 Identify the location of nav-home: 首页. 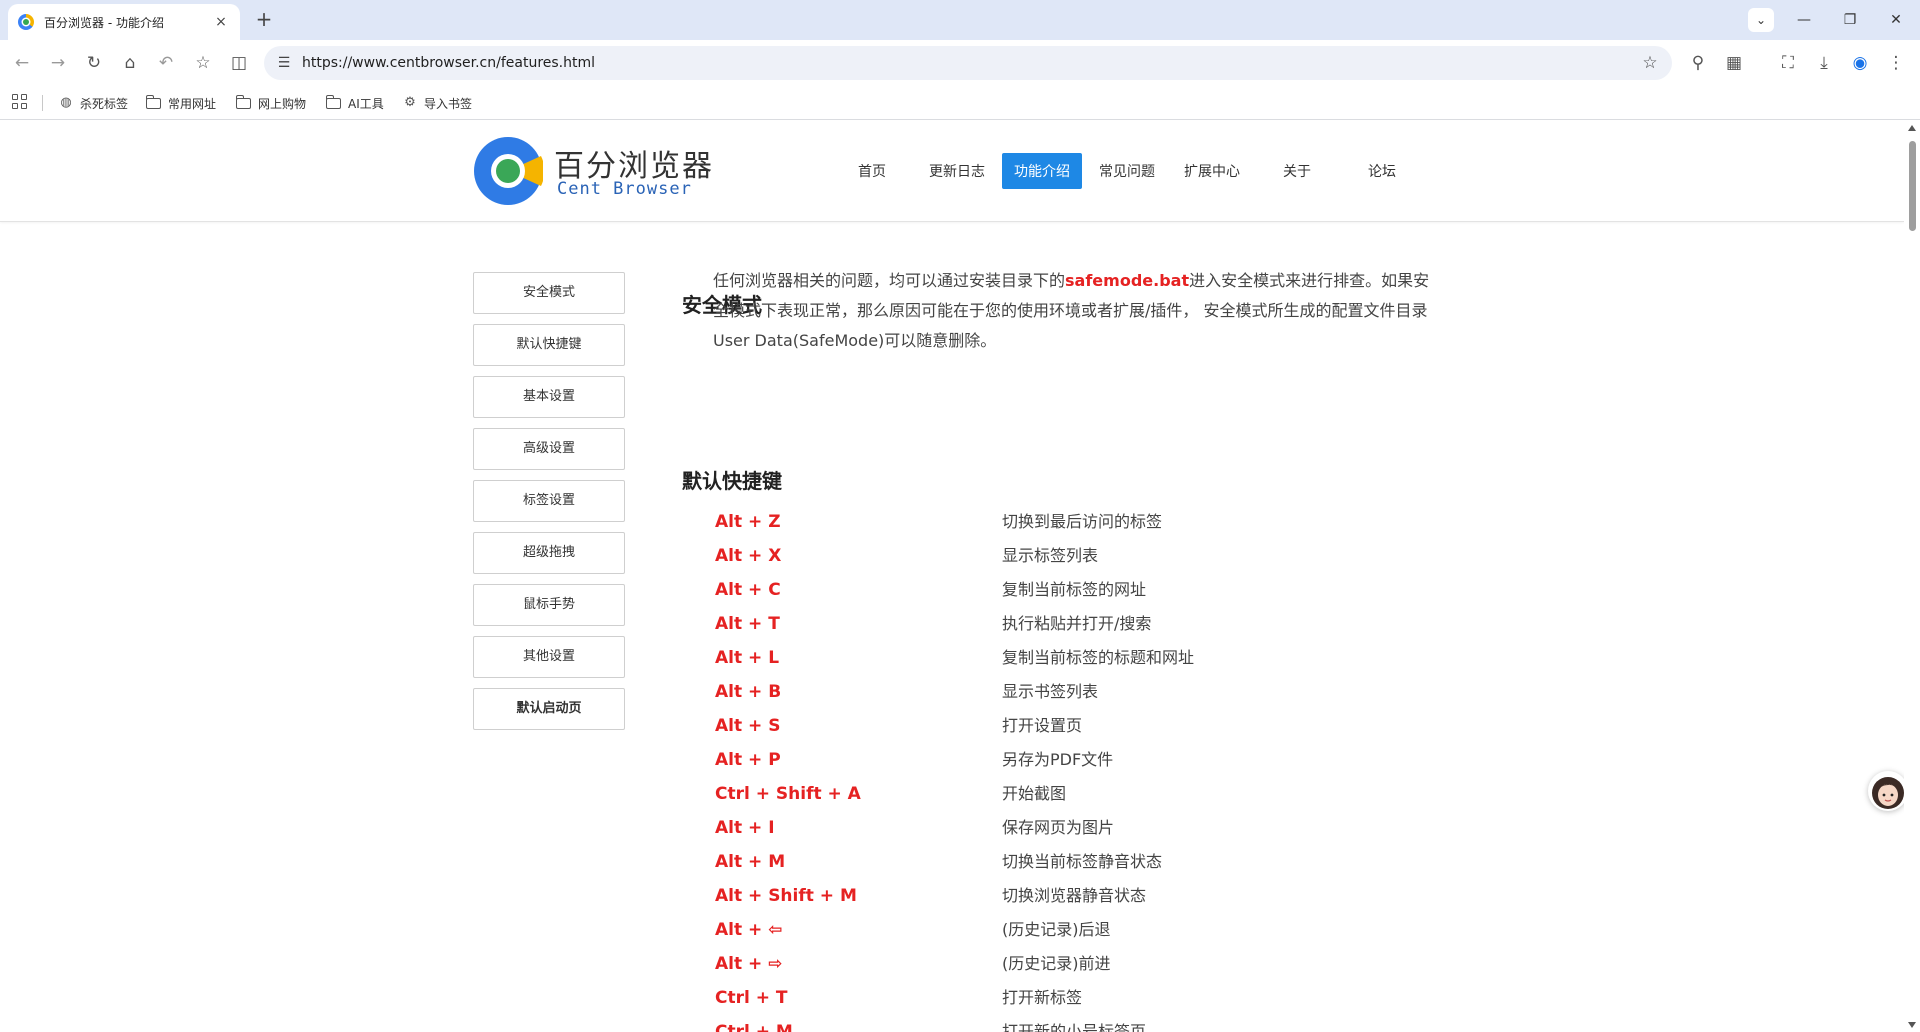
(872, 171).